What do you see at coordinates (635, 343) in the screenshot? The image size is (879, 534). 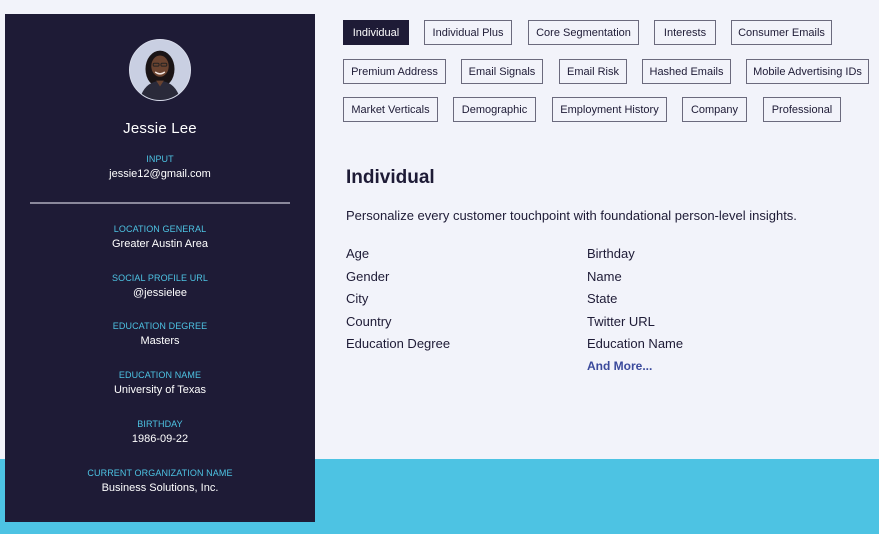 I see `attribute-item: Education Name` at bounding box center [635, 343].